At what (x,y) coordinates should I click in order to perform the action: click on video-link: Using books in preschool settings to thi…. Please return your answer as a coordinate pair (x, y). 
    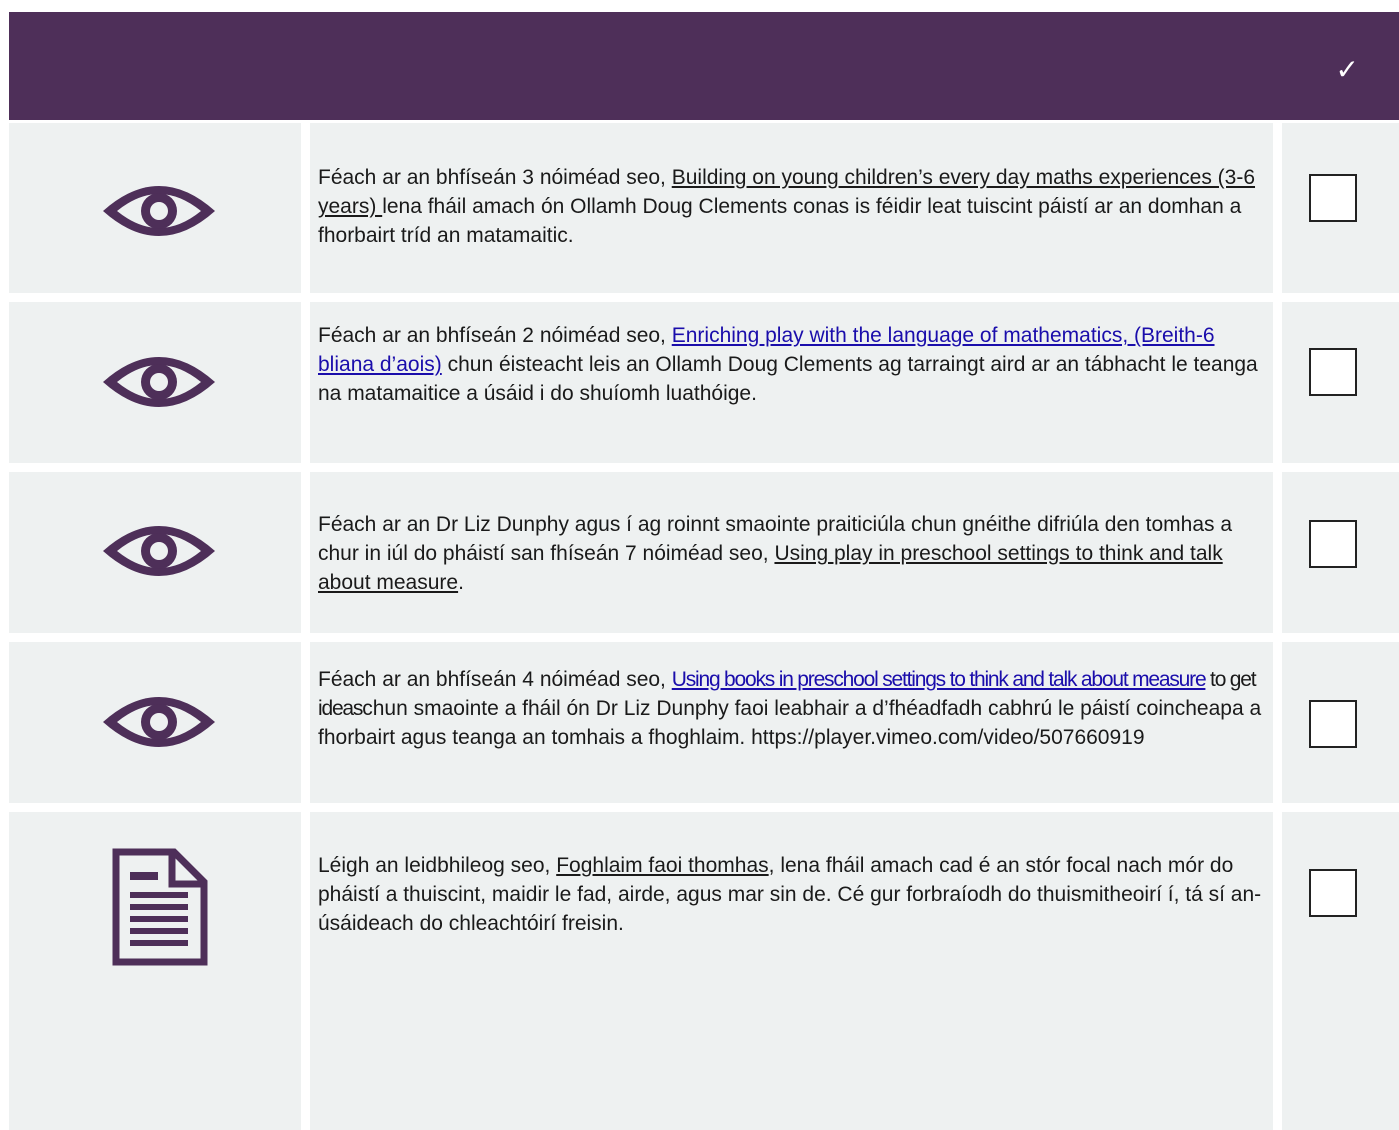
    Looking at the image, I should click on (939, 679).